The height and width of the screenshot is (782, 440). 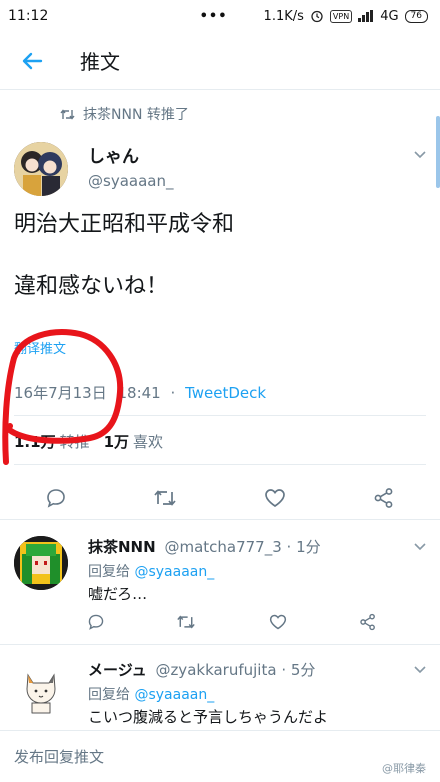 What do you see at coordinates (225, 393) in the screenshot?
I see `tweet-source-link: TweetDeck` at bounding box center [225, 393].